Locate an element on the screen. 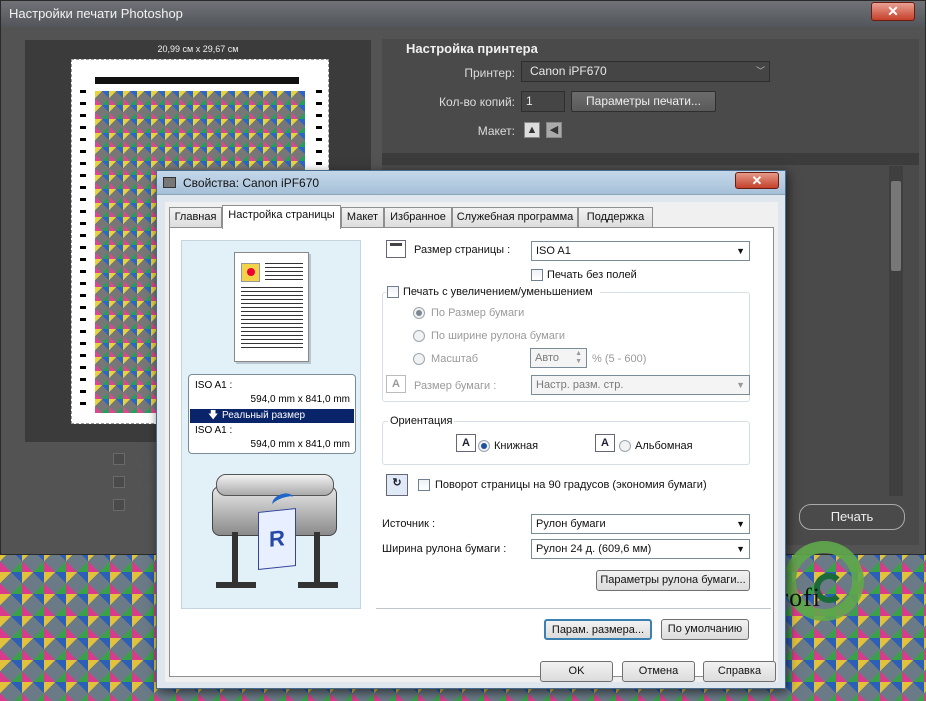 The width and height of the screenshot is (926, 701). printer-select: Canon iPF670 ﹀ is located at coordinates (645, 71).